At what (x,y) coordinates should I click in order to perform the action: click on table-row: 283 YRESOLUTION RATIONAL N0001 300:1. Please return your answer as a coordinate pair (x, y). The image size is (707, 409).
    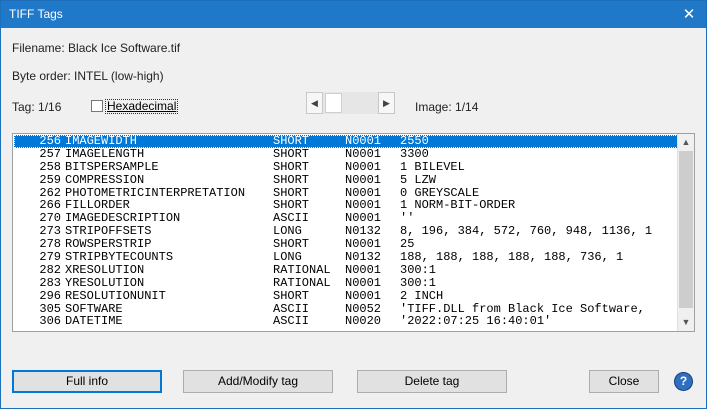
    Looking at the image, I should click on (346, 282).